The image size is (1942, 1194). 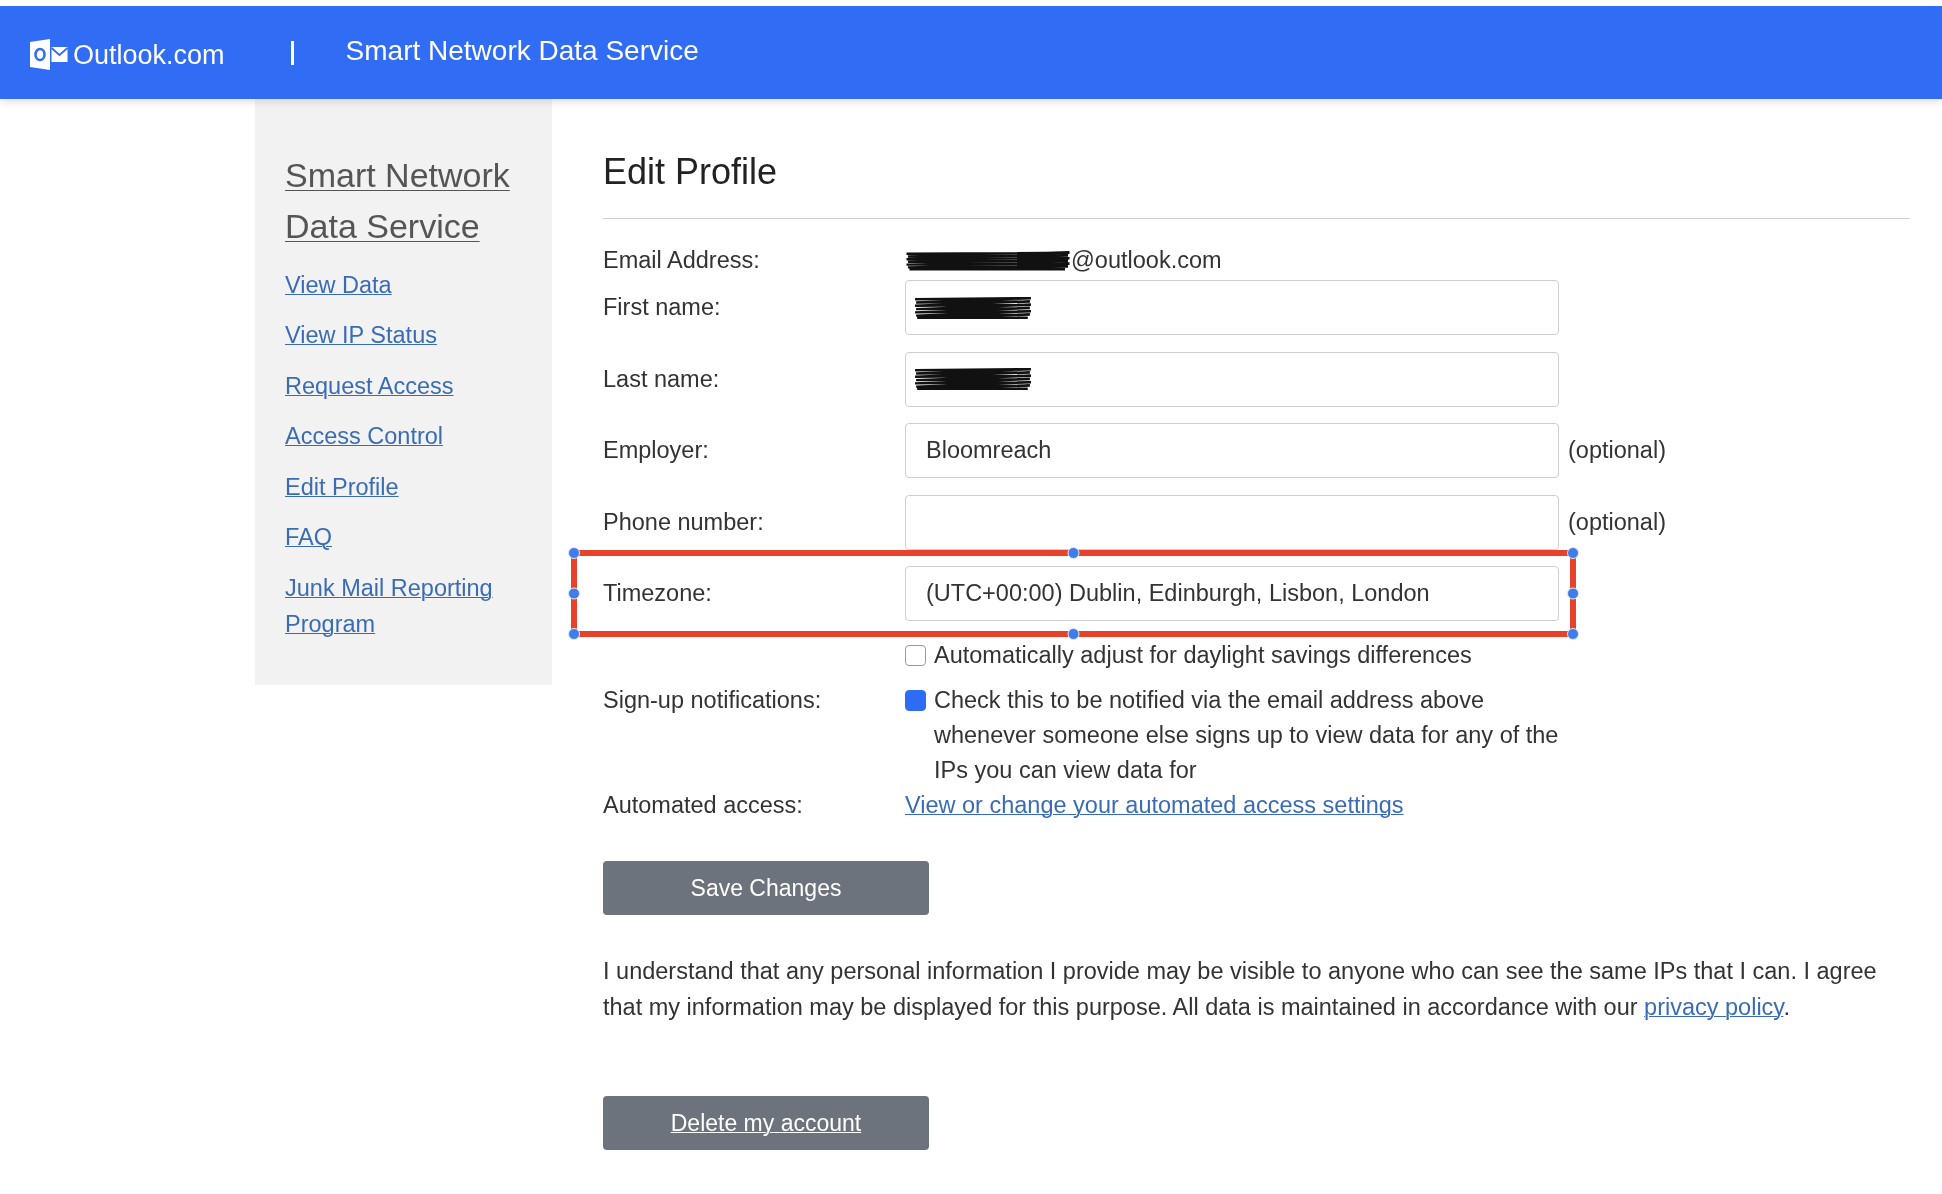 I want to click on sidebar-link: Request Access, so click(x=369, y=385).